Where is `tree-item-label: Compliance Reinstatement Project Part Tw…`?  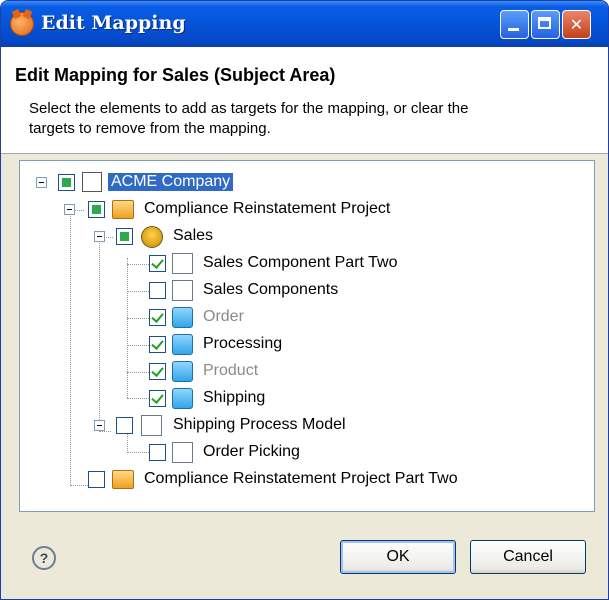 tree-item-label: Compliance Reinstatement Project Part Tw… is located at coordinates (301, 478).